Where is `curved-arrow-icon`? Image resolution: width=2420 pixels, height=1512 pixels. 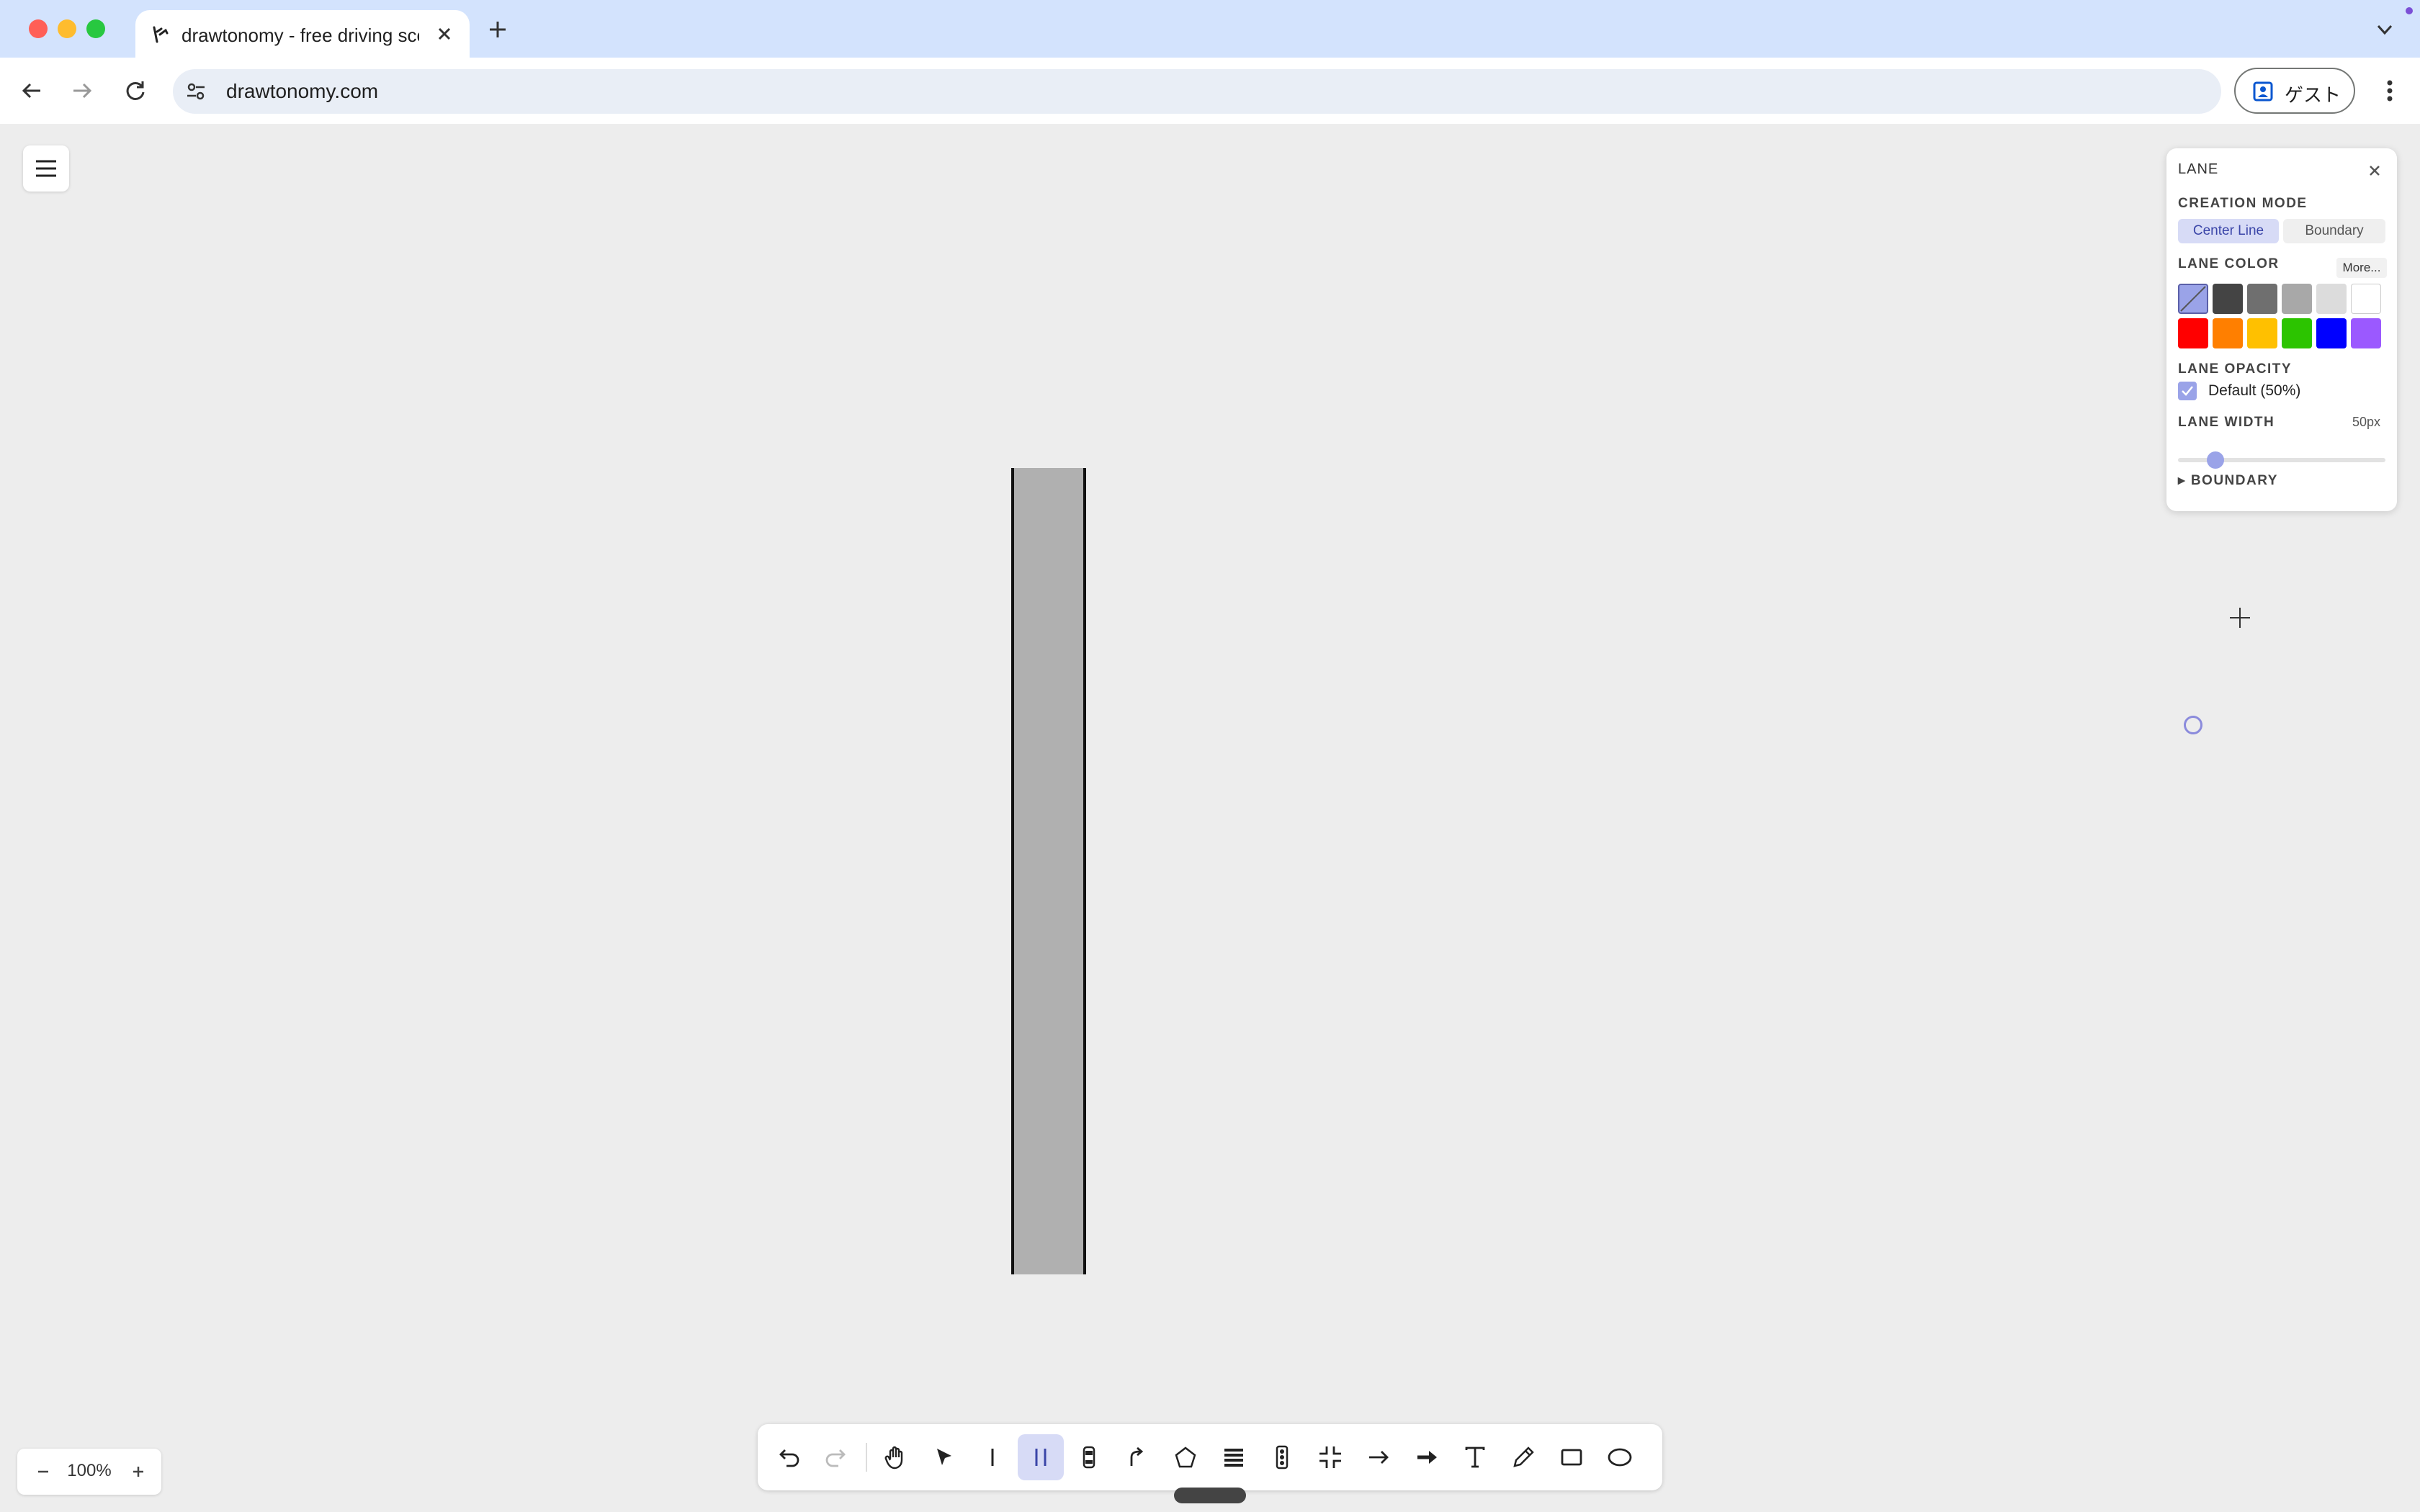 curved-arrow-icon is located at coordinates (1137, 1456).